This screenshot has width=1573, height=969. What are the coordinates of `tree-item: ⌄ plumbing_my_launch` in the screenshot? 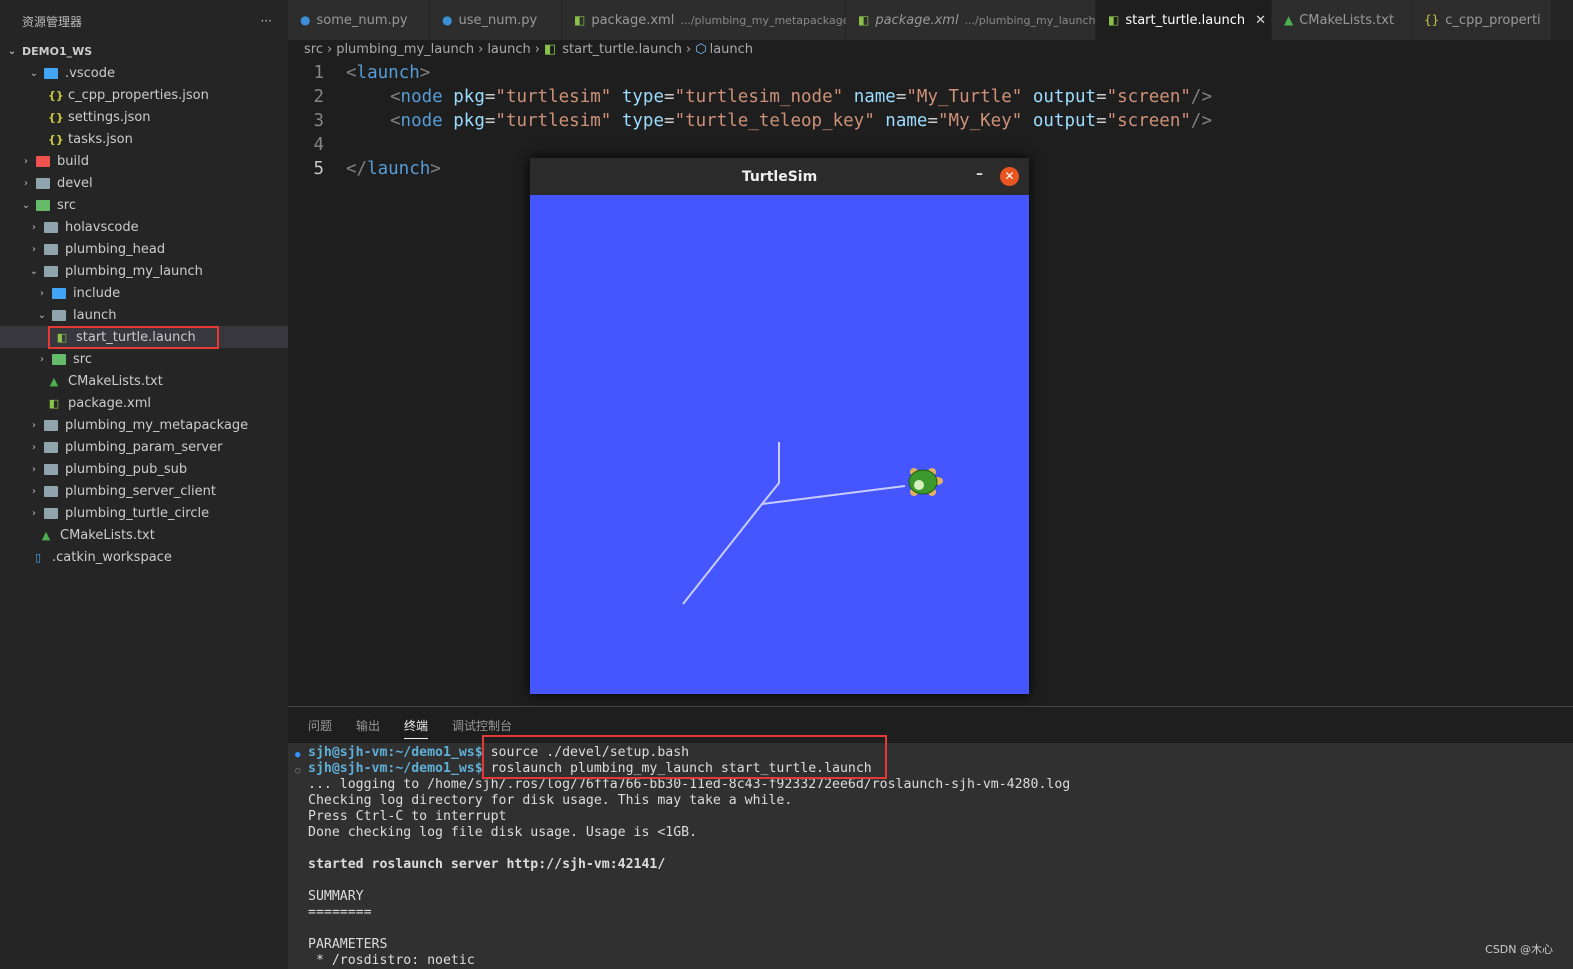 It's located at (144, 271).